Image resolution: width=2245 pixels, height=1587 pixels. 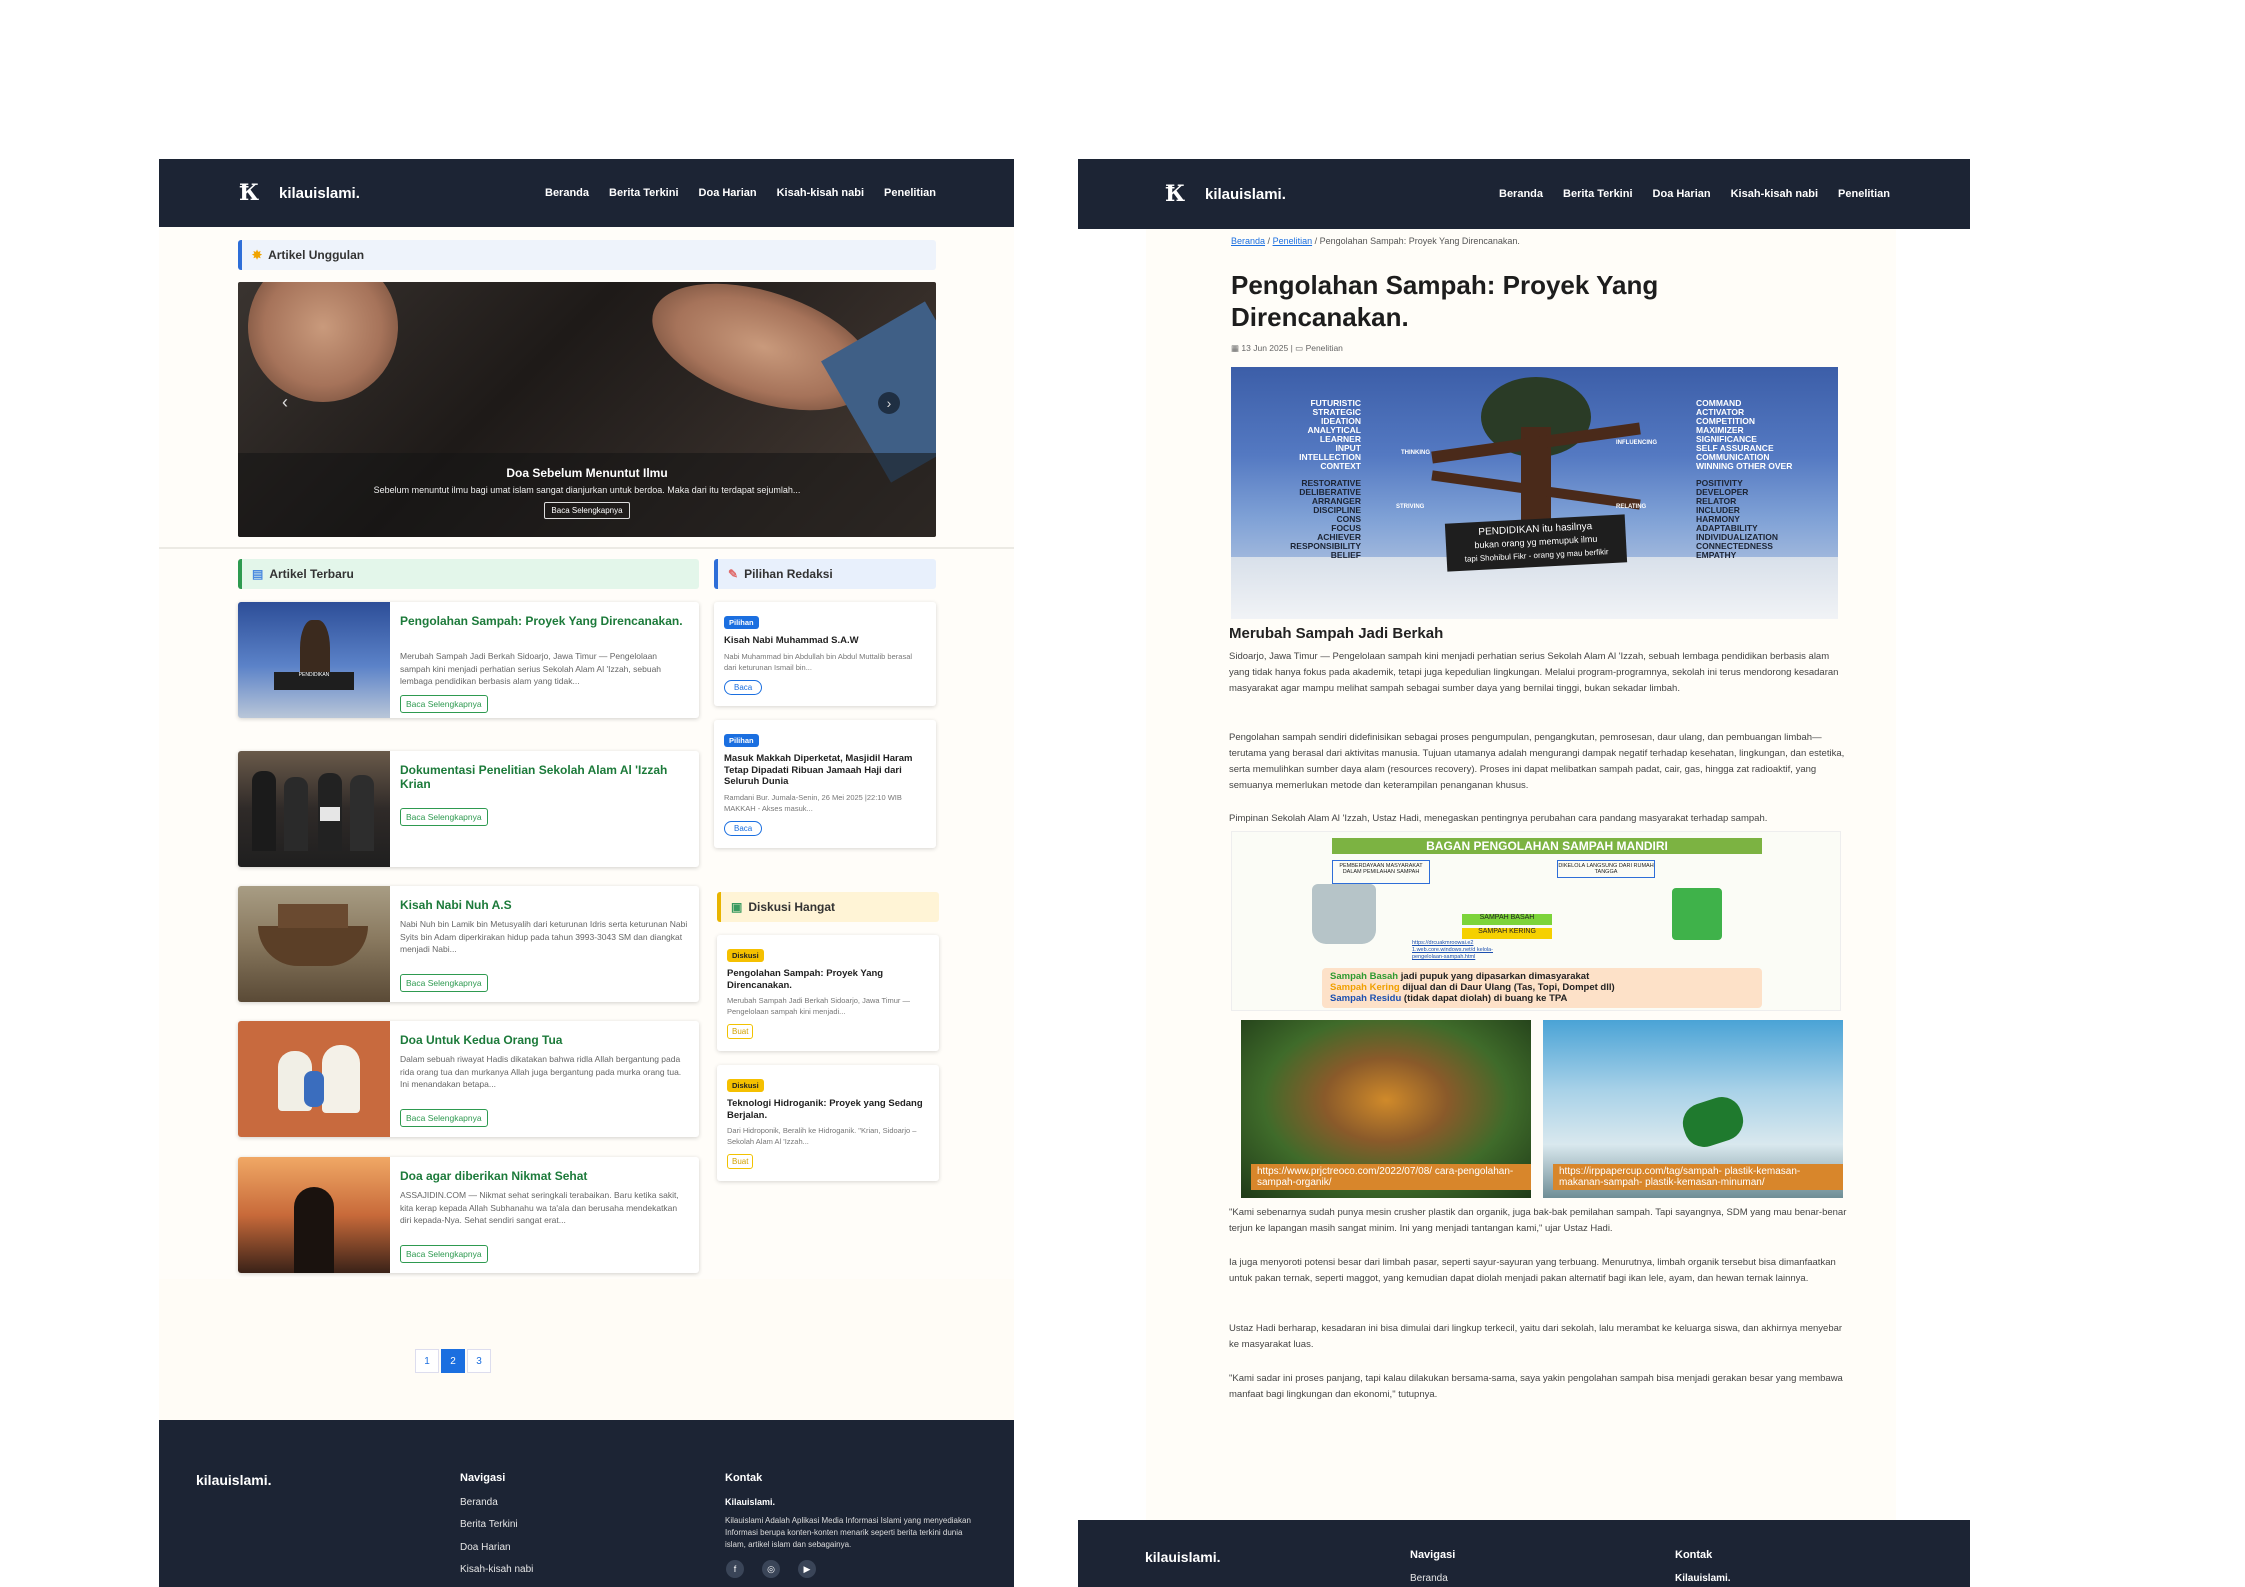 I want to click on article-title: Doa agar diberikan Nikmat Sehat, so click(x=544, y=1176).